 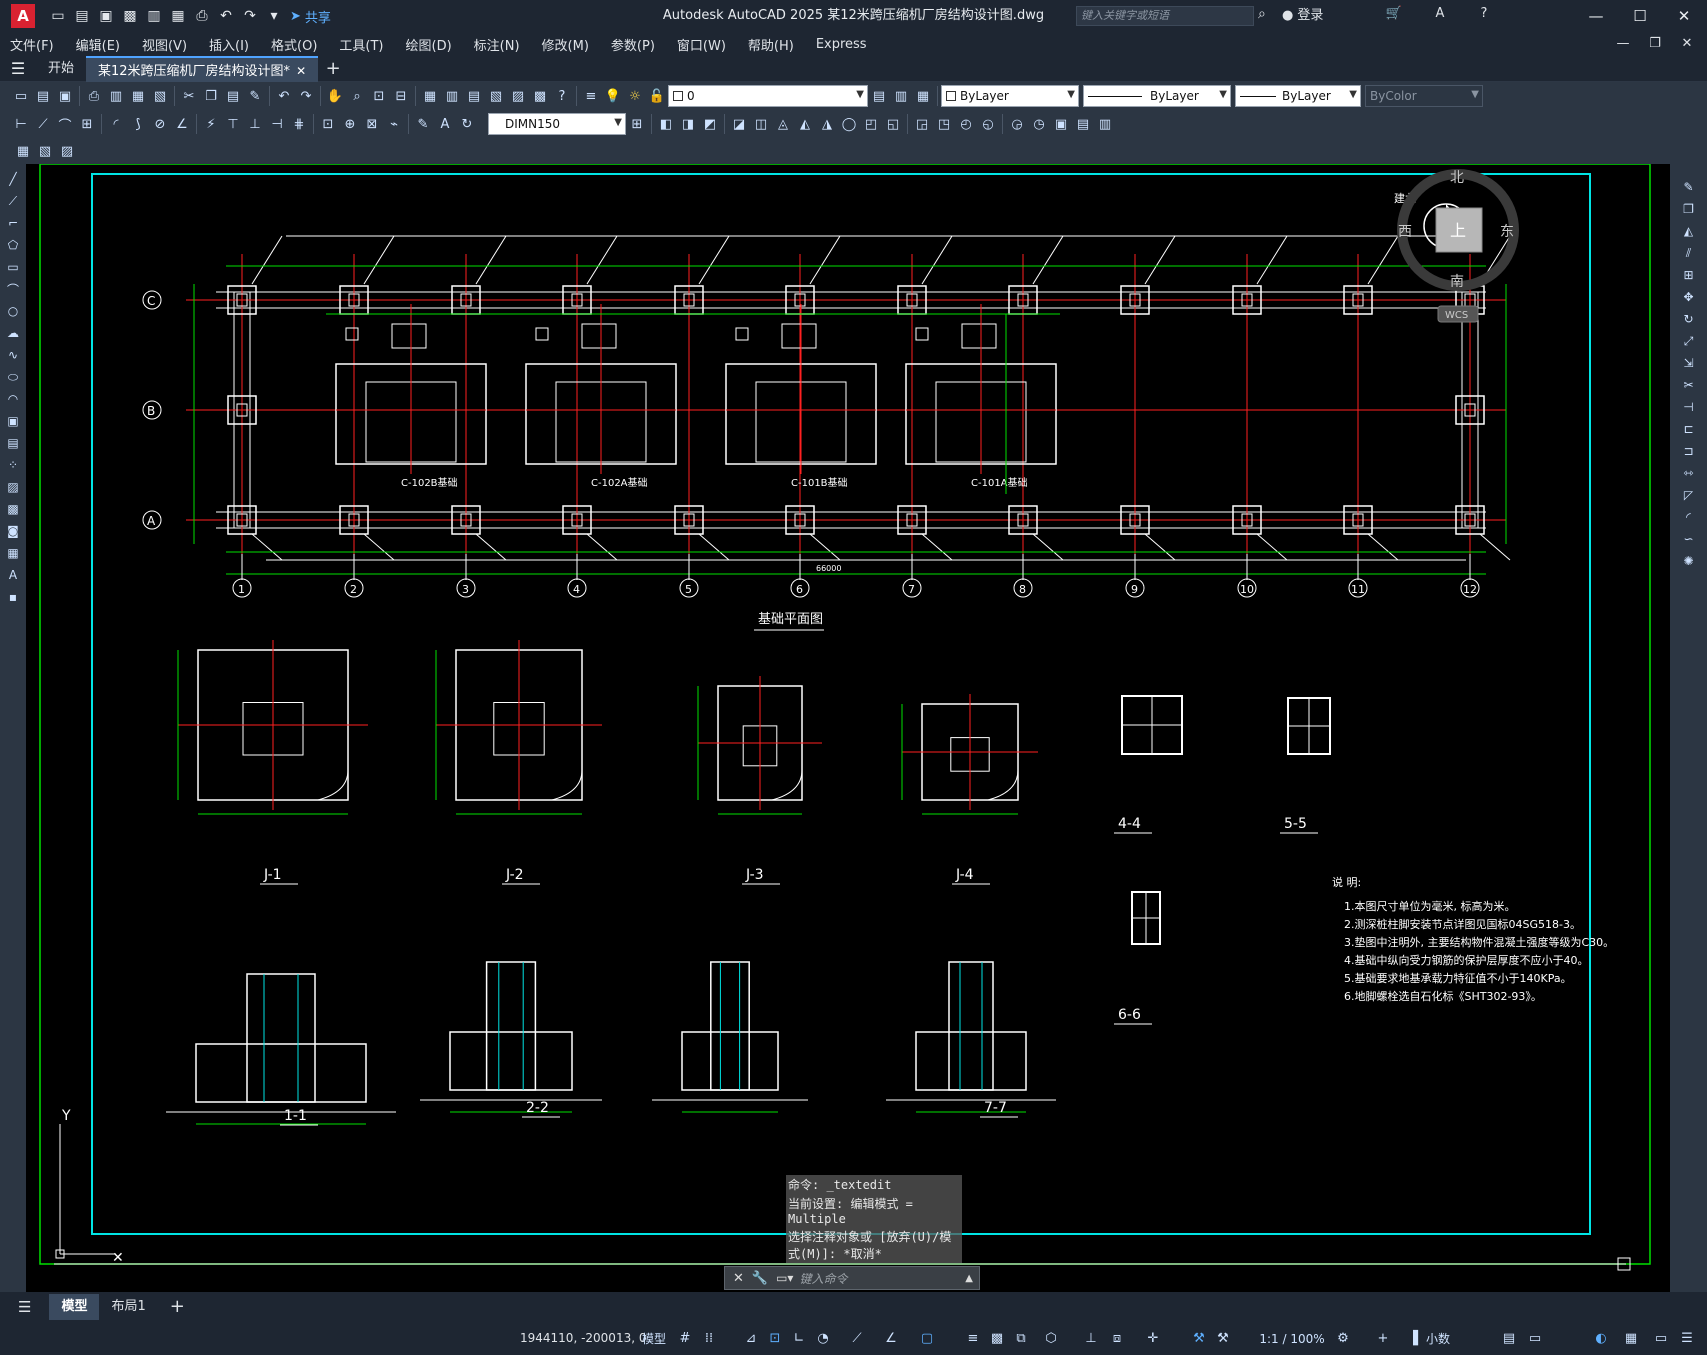 What do you see at coordinates (944, 124) in the screenshot?
I see `thicken-icon: ◳` at bounding box center [944, 124].